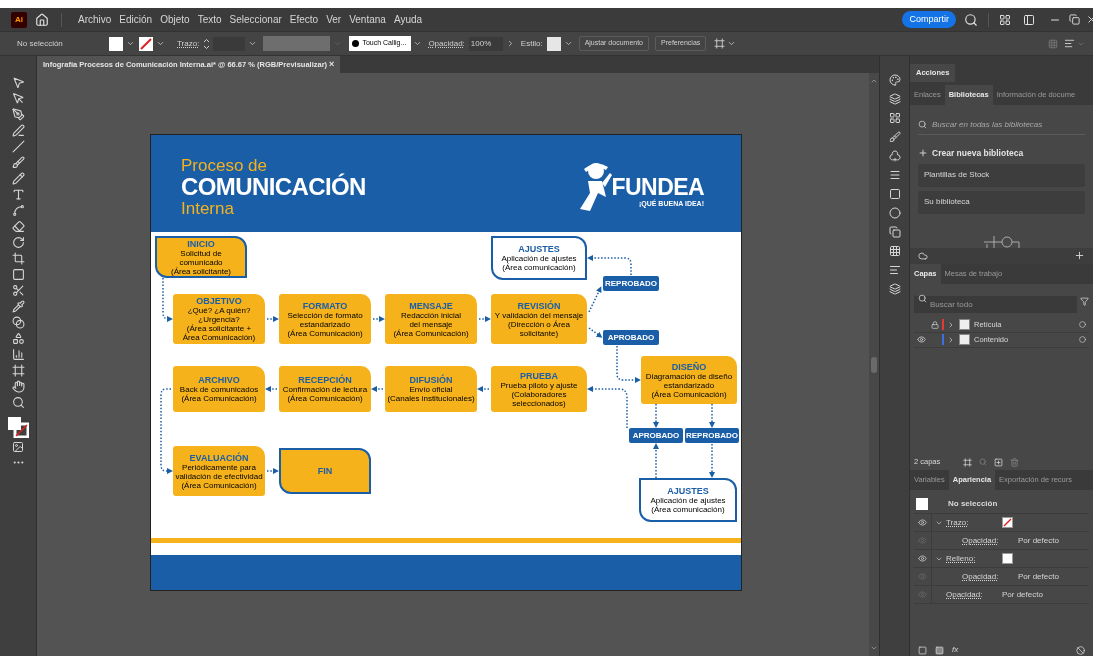 The height and width of the screenshot is (656, 1093). What do you see at coordinates (42, 19) in the screenshot?
I see `home-icon` at bounding box center [42, 19].